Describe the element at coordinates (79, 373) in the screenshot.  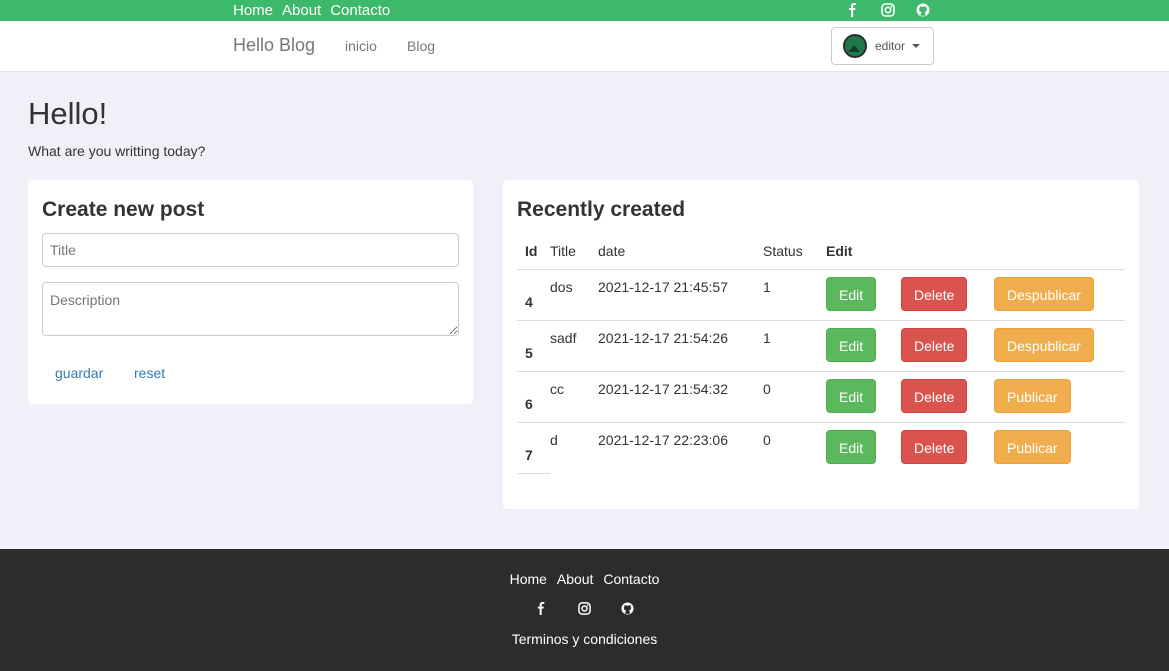
I see `save-button: guardar` at that location.